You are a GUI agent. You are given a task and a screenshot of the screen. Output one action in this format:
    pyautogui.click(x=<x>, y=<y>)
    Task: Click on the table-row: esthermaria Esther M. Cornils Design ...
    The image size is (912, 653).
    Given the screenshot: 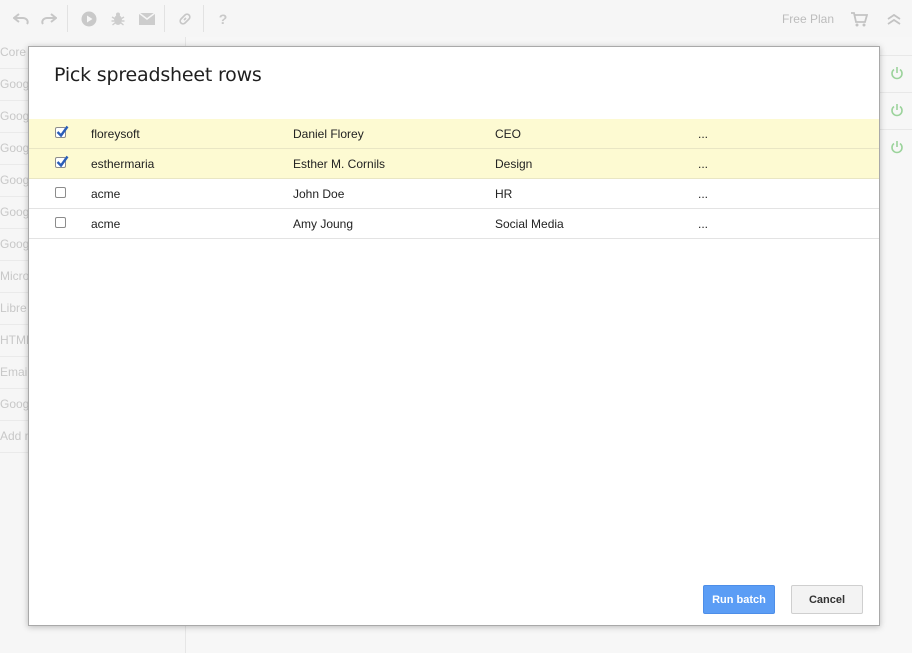 What is the action you would take?
    pyautogui.click(x=454, y=164)
    